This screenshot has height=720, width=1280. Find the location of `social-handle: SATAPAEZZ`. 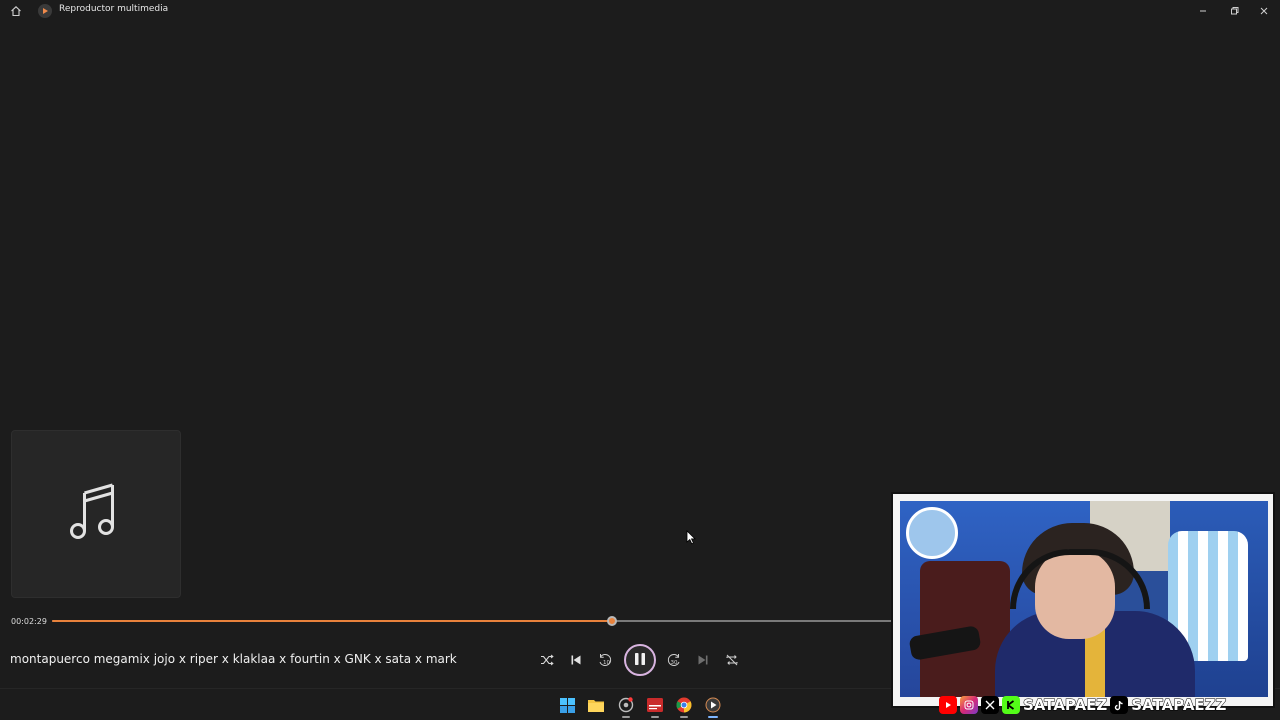

social-handle: SATAPAEZZ is located at coordinates (1179, 705).